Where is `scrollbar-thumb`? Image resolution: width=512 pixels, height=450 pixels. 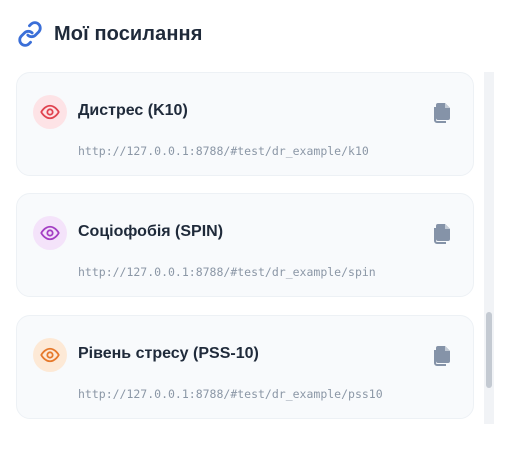 scrollbar-thumb is located at coordinates (489, 350).